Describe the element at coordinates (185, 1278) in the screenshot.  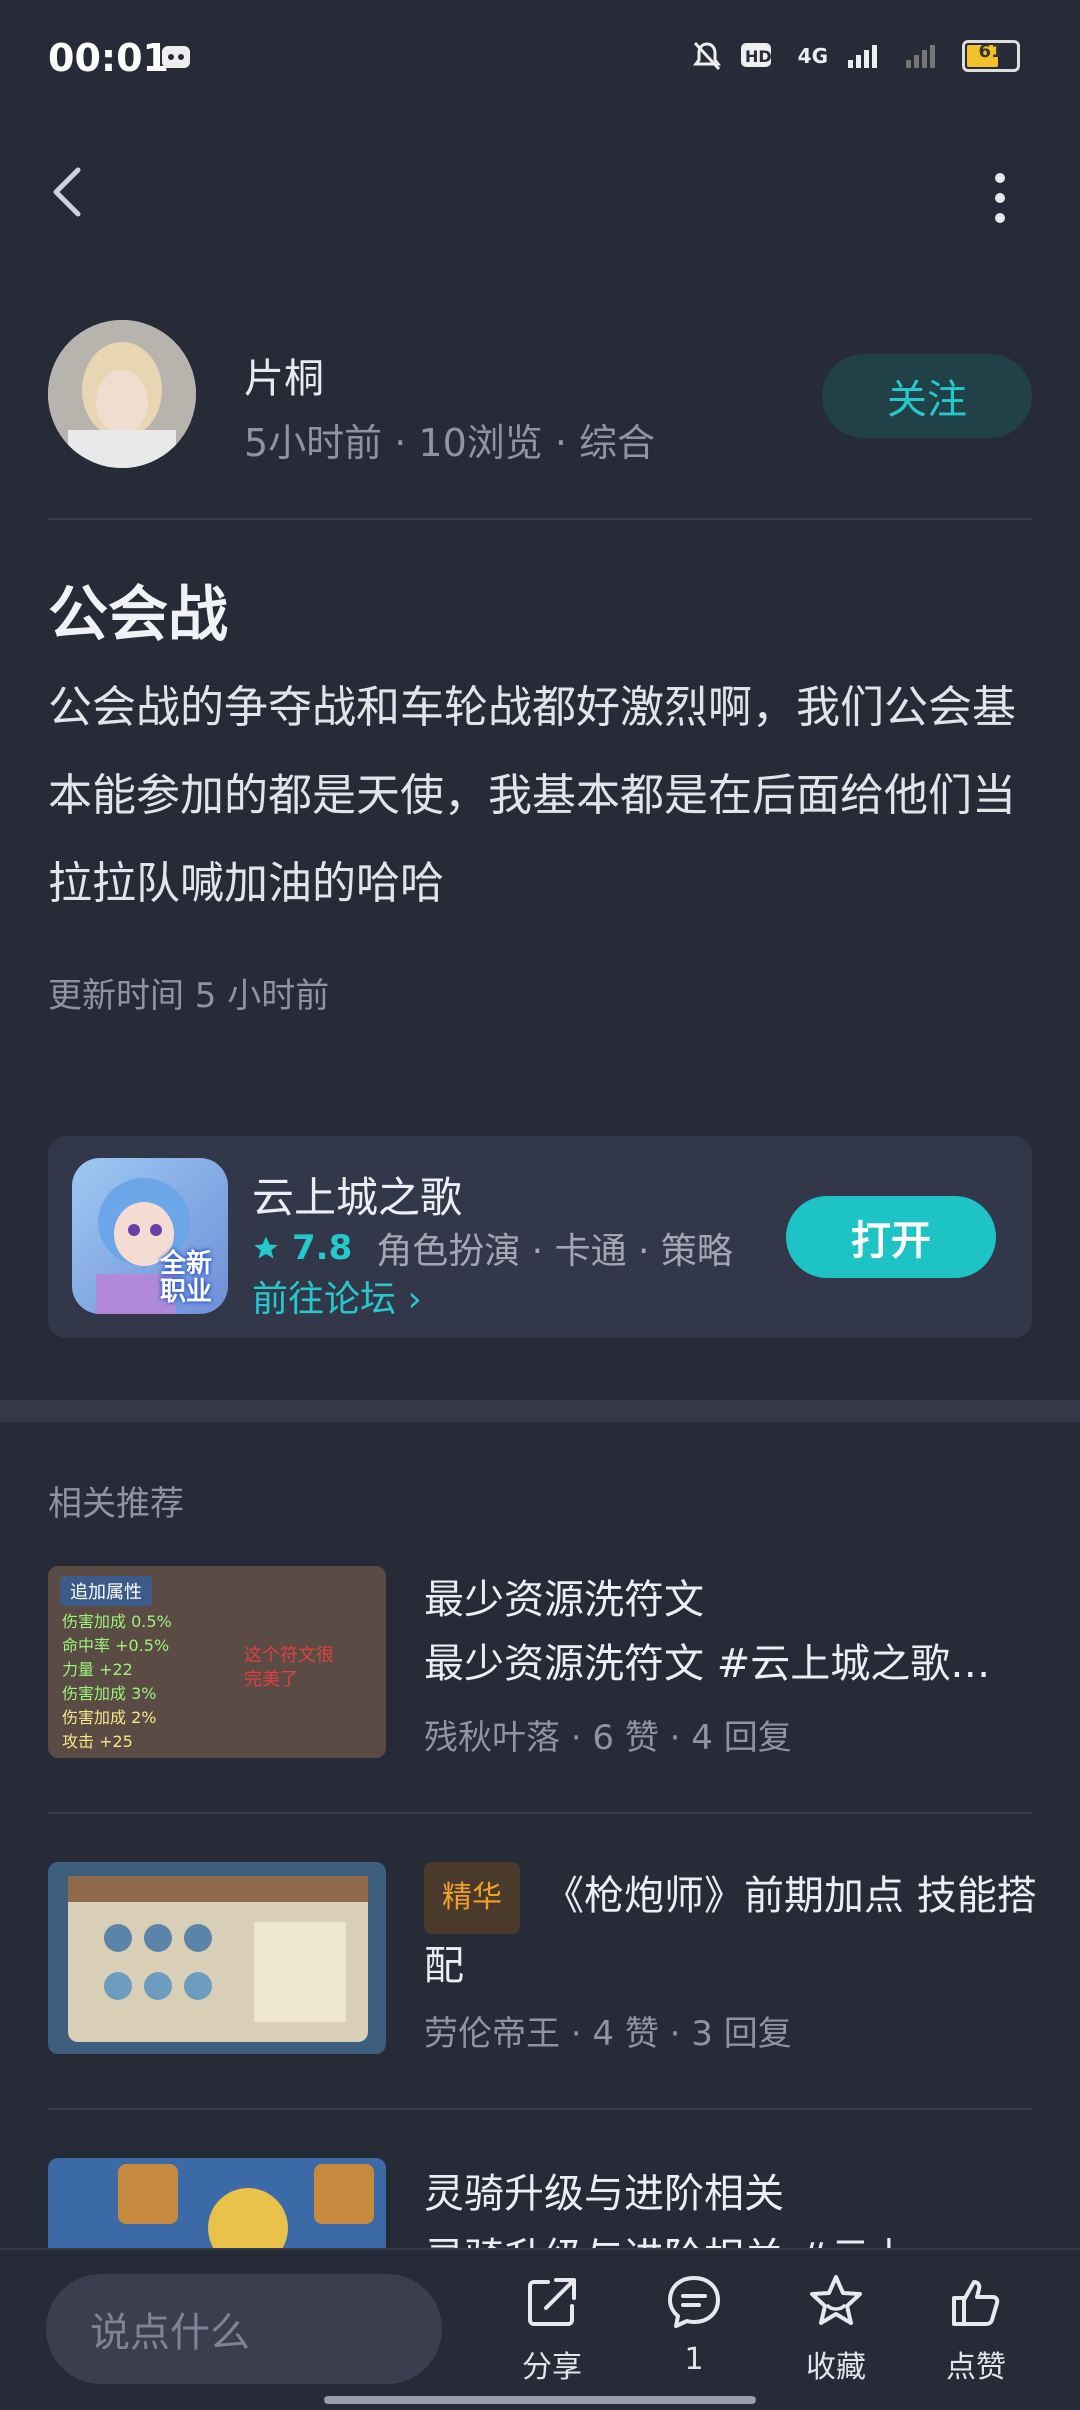
I see `game-icon-text: 全新职业` at that location.